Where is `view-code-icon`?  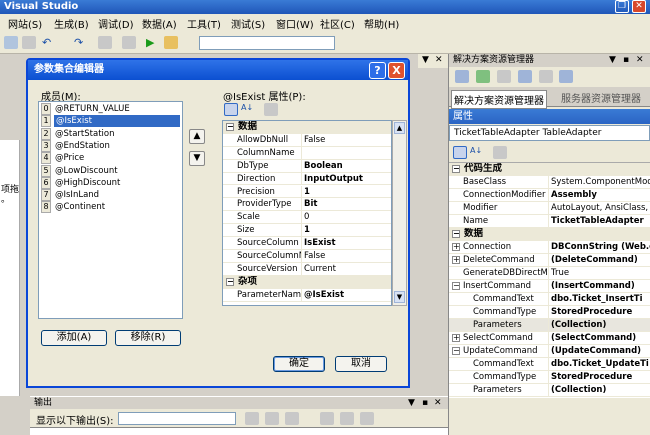 view-code-icon is located at coordinates (525, 76).